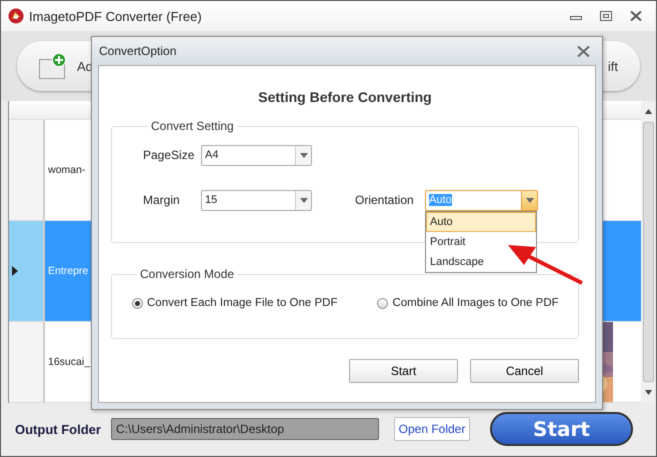 The width and height of the screenshot is (657, 457). What do you see at coordinates (67, 170) in the screenshot?
I see `file-name: woman-` at bounding box center [67, 170].